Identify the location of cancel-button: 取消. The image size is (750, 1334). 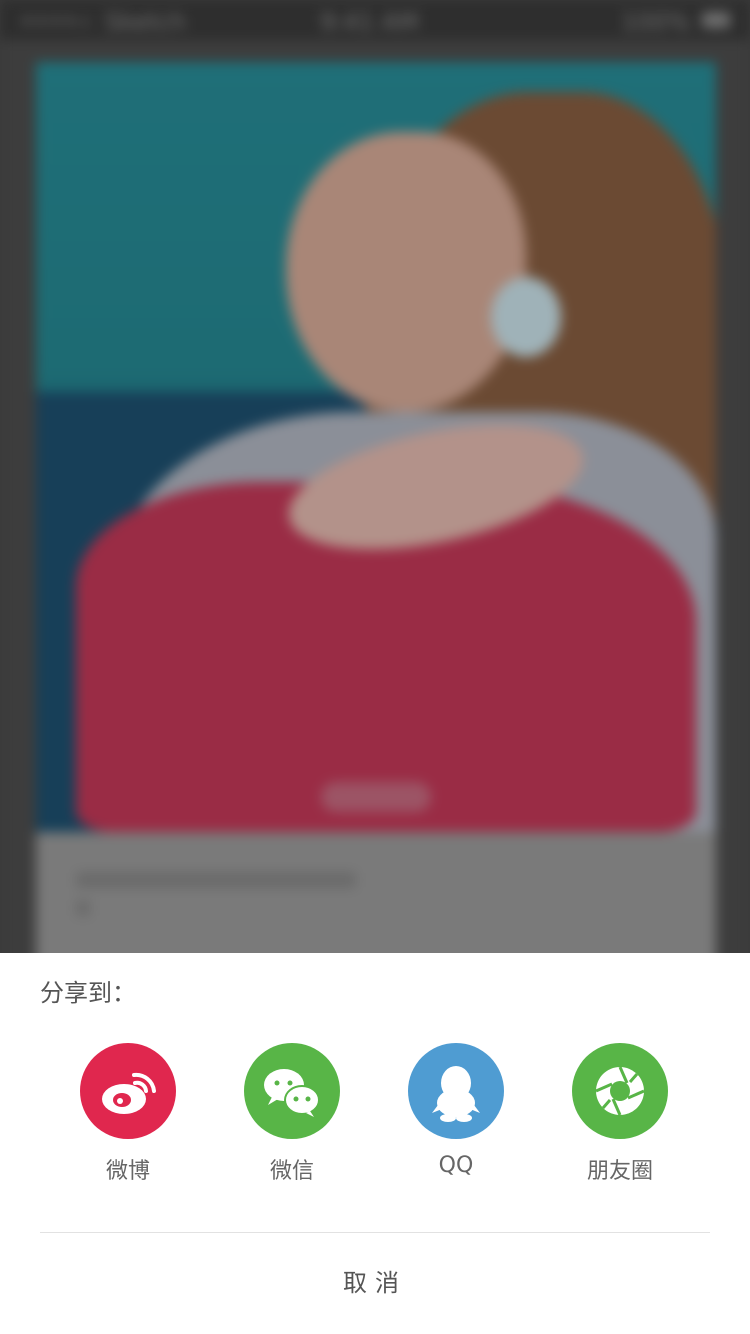
(375, 1284).